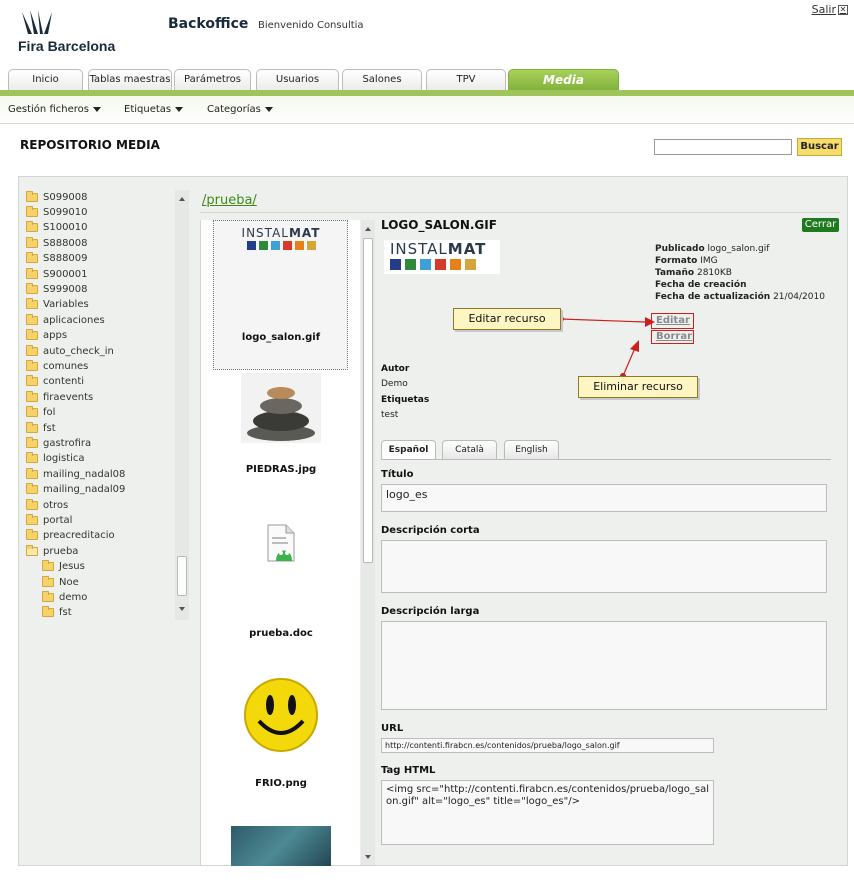  Describe the element at coordinates (469, 450) in the screenshot. I see `tab-lang-ca: Català` at that location.